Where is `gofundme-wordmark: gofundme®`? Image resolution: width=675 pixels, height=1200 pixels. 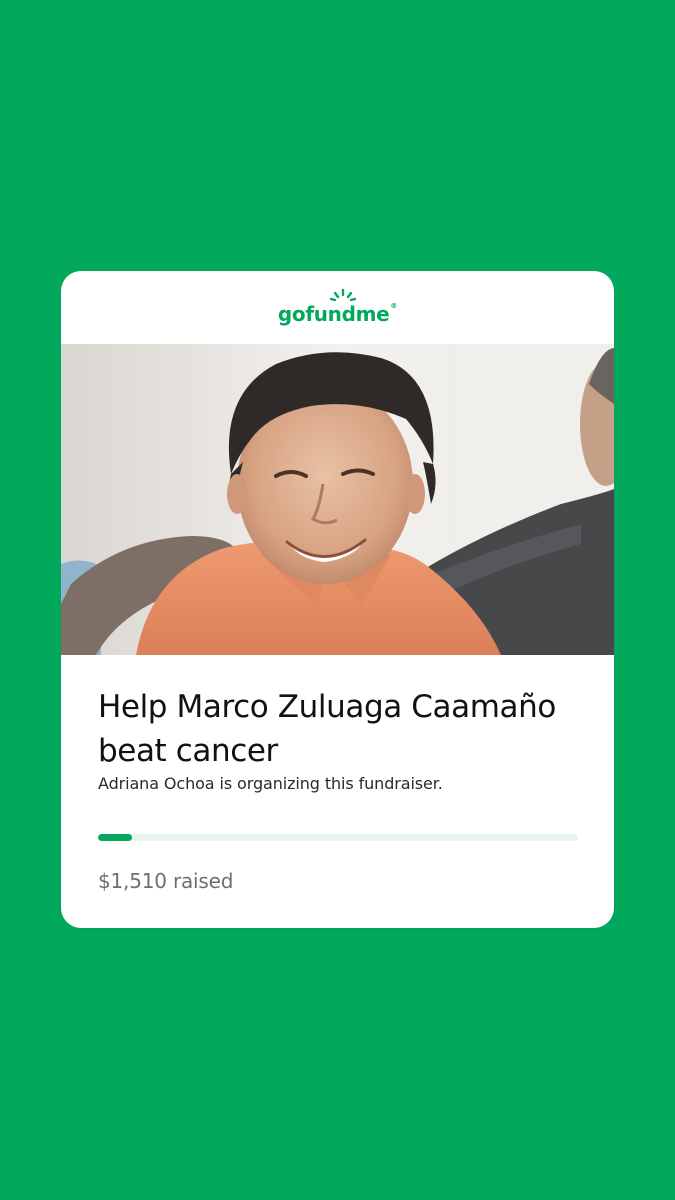
gofundme-wordmark: gofundme® is located at coordinates (337, 307).